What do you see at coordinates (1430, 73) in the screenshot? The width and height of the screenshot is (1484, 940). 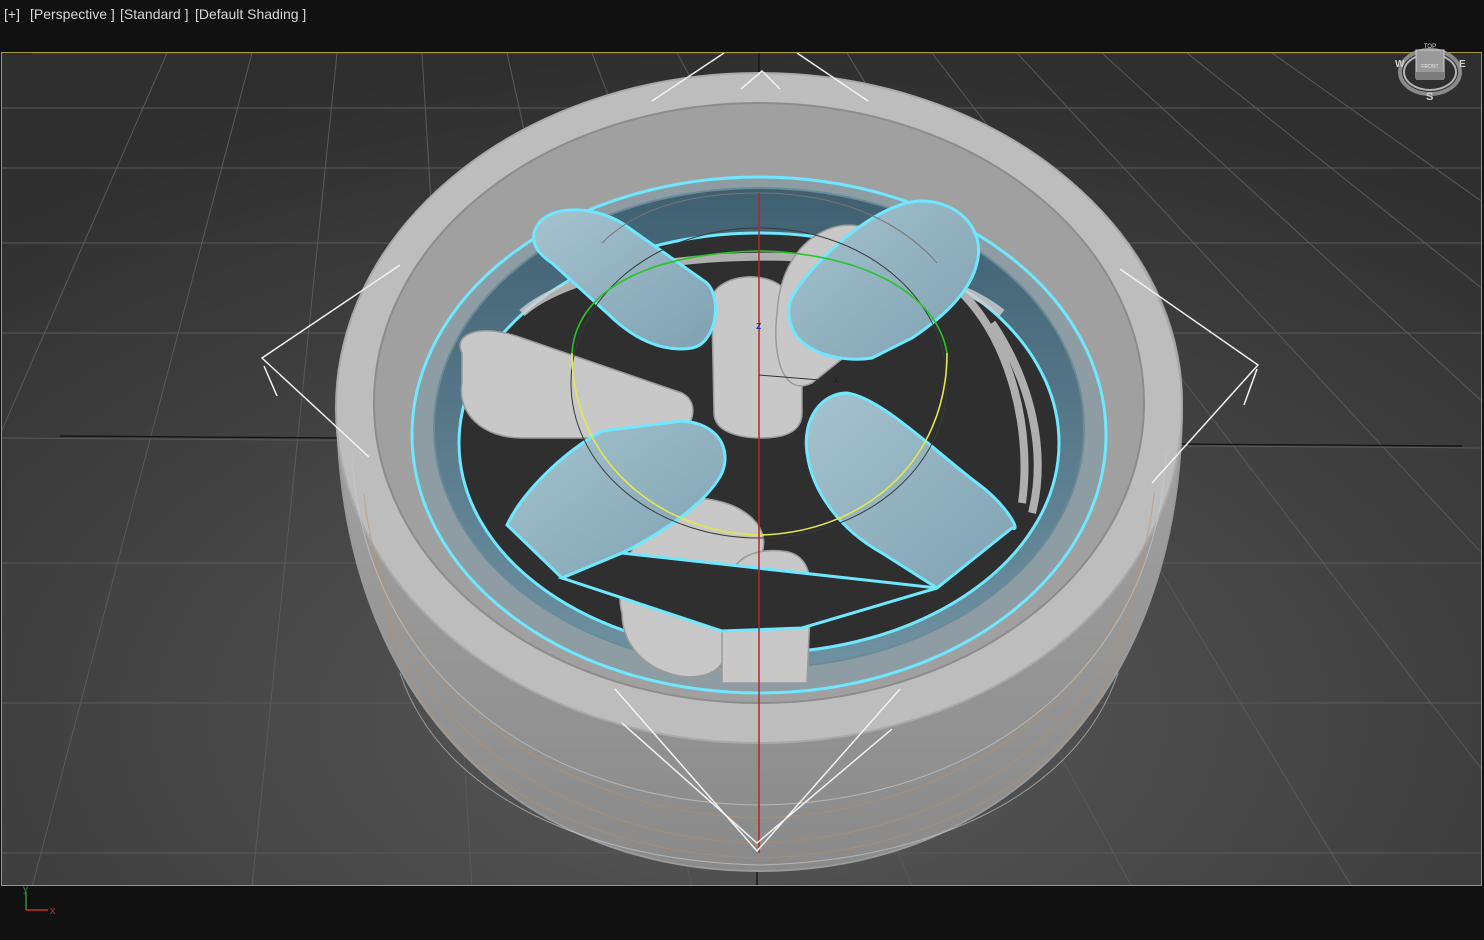 I see `viewcube-graphic: TOP FRONT W E S` at bounding box center [1430, 73].